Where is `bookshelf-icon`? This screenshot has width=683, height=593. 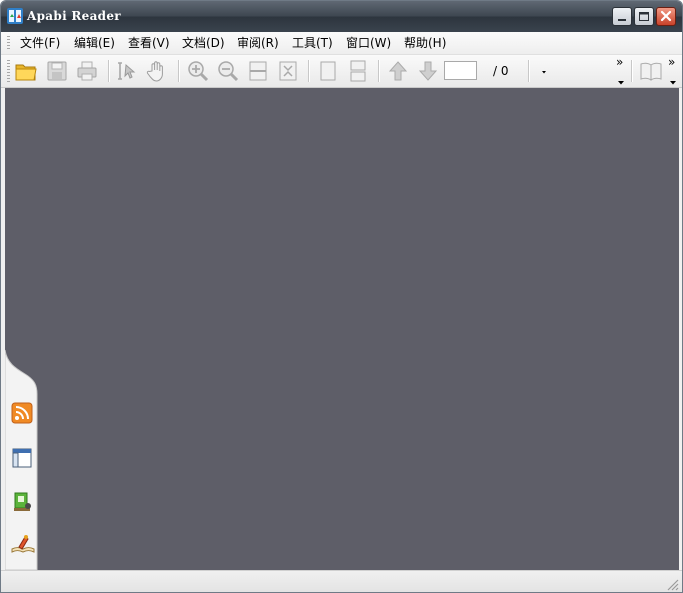 bookshelf-icon is located at coordinates (22, 501).